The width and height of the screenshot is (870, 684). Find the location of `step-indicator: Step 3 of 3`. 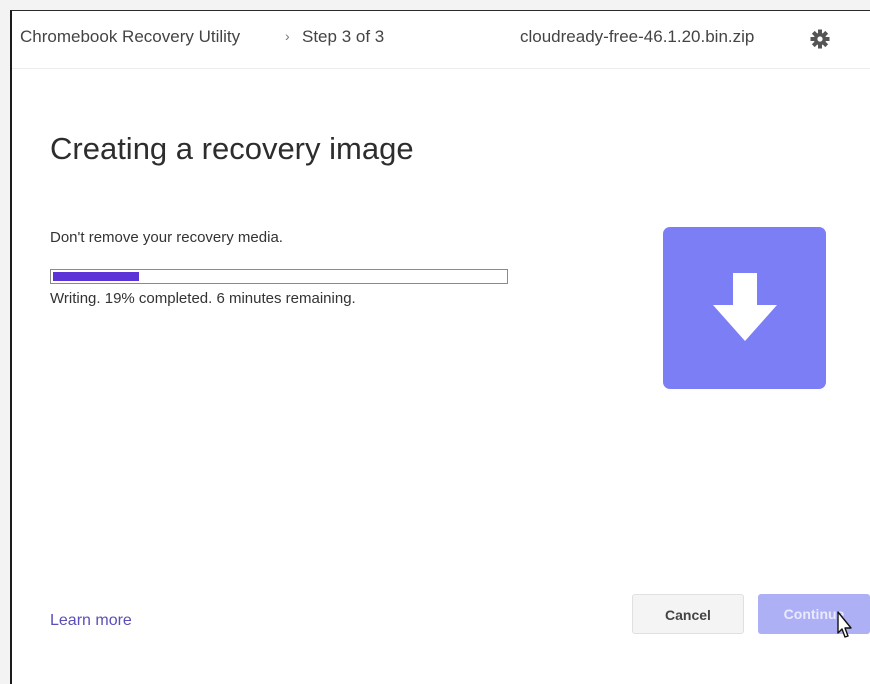

step-indicator: Step 3 of 3 is located at coordinates (343, 36).